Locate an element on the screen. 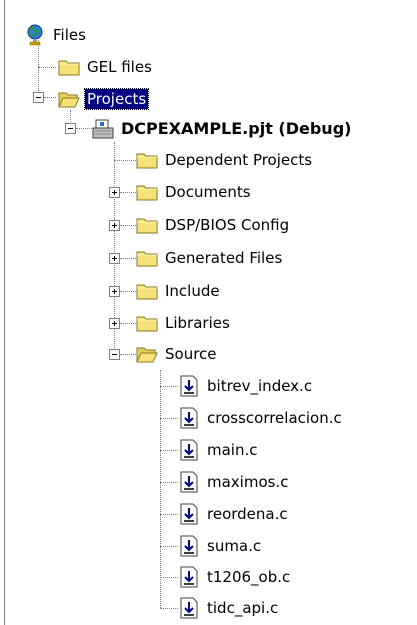 The image size is (417, 625). tree-node-label: GEL files is located at coordinates (119, 67).